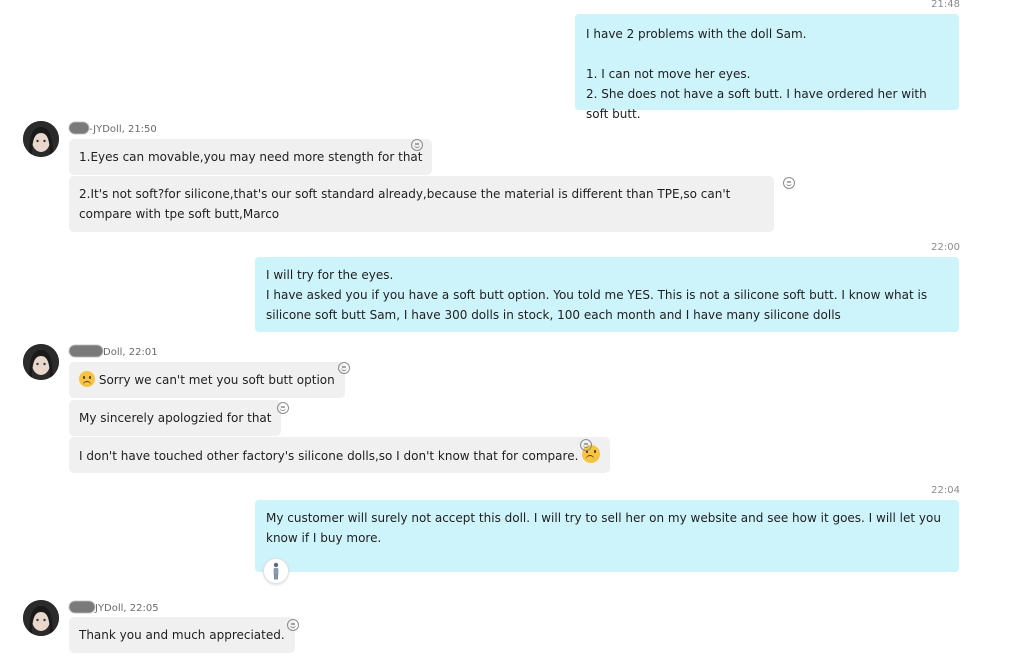 This screenshot has width=1024, height=657. I want to click on message-reaction, so click(276, 571).